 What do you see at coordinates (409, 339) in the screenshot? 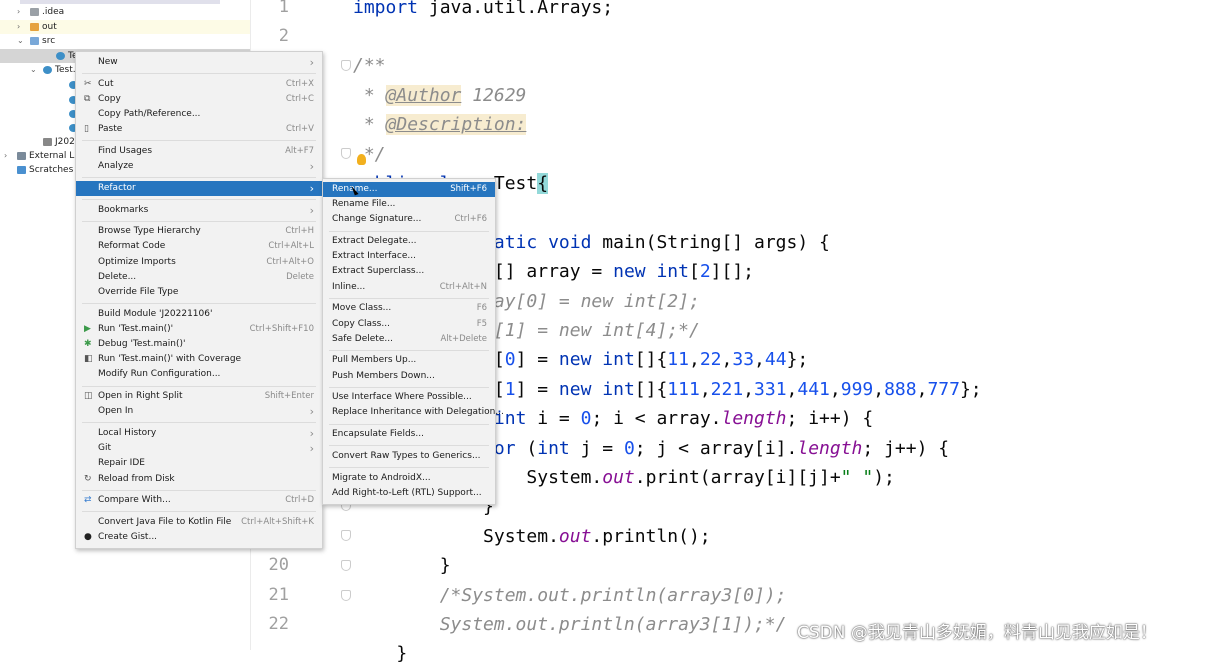
I see `menu-item-safe-delete: Safe Delete... Alt+Delete` at bounding box center [409, 339].